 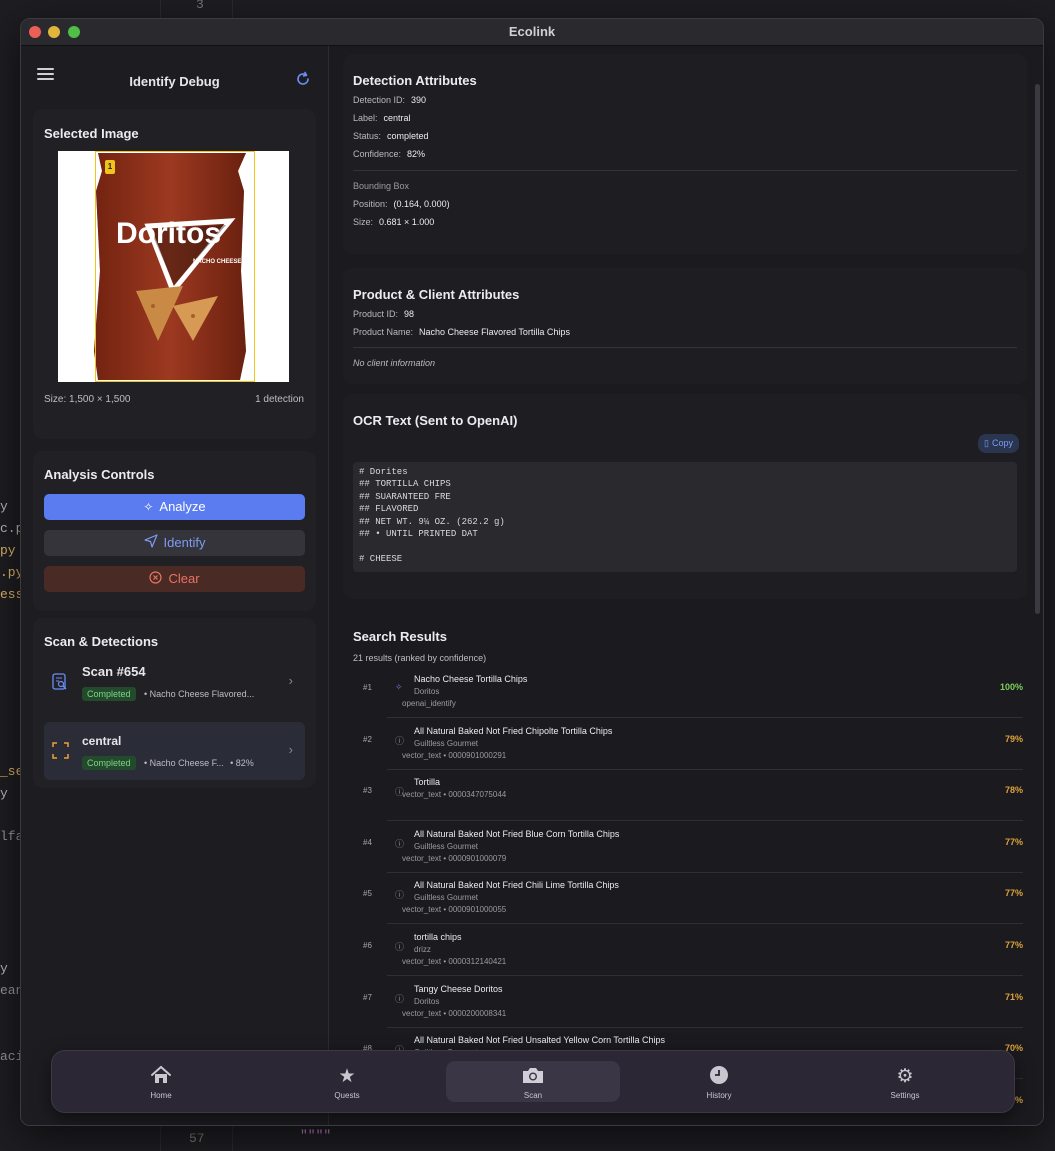 I want to click on result-source: vector_text • 0000200008341, so click(x=454, y=1013).